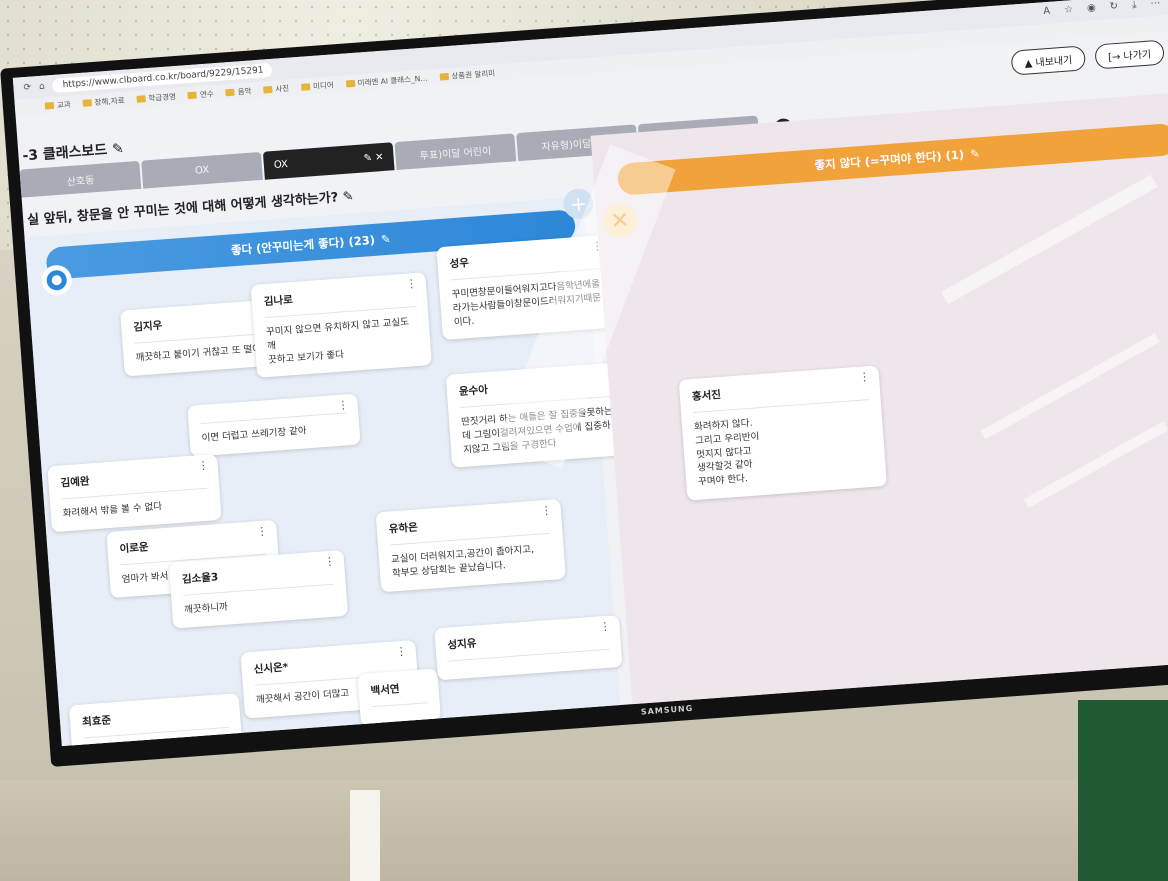 The height and width of the screenshot is (881, 1168). What do you see at coordinates (892, 159) in the screenshot?
I see `column-header-disagree: 좋지 않다 (=꾸며야 한다) (1) ✎` at bounding box center [892, 159].